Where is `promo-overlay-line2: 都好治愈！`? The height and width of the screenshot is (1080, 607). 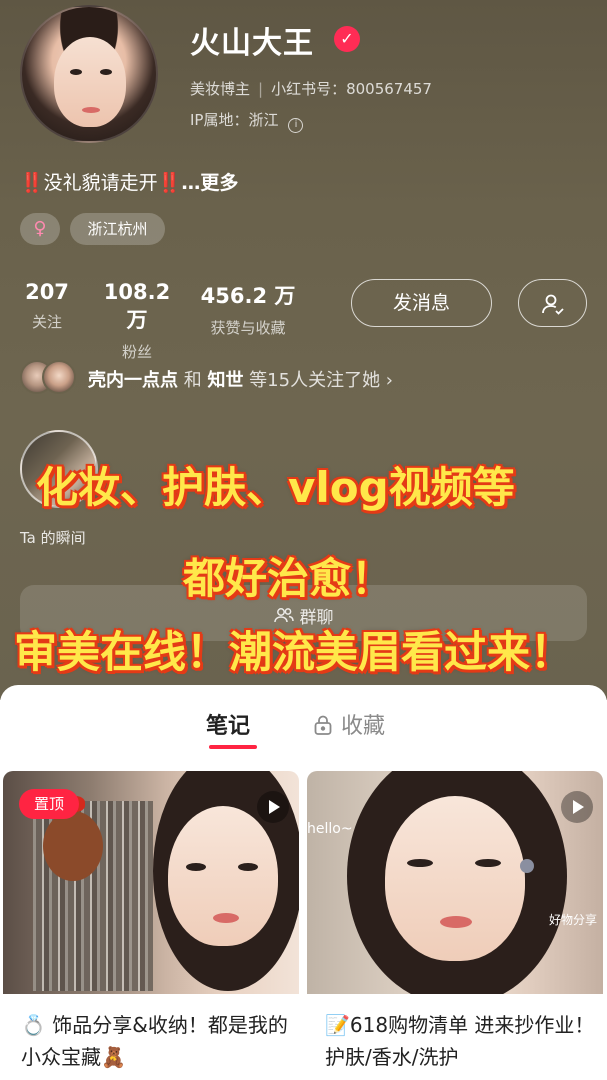
promo-overlay-line2: 都好治愈！ is located at coordinates (288, 578).